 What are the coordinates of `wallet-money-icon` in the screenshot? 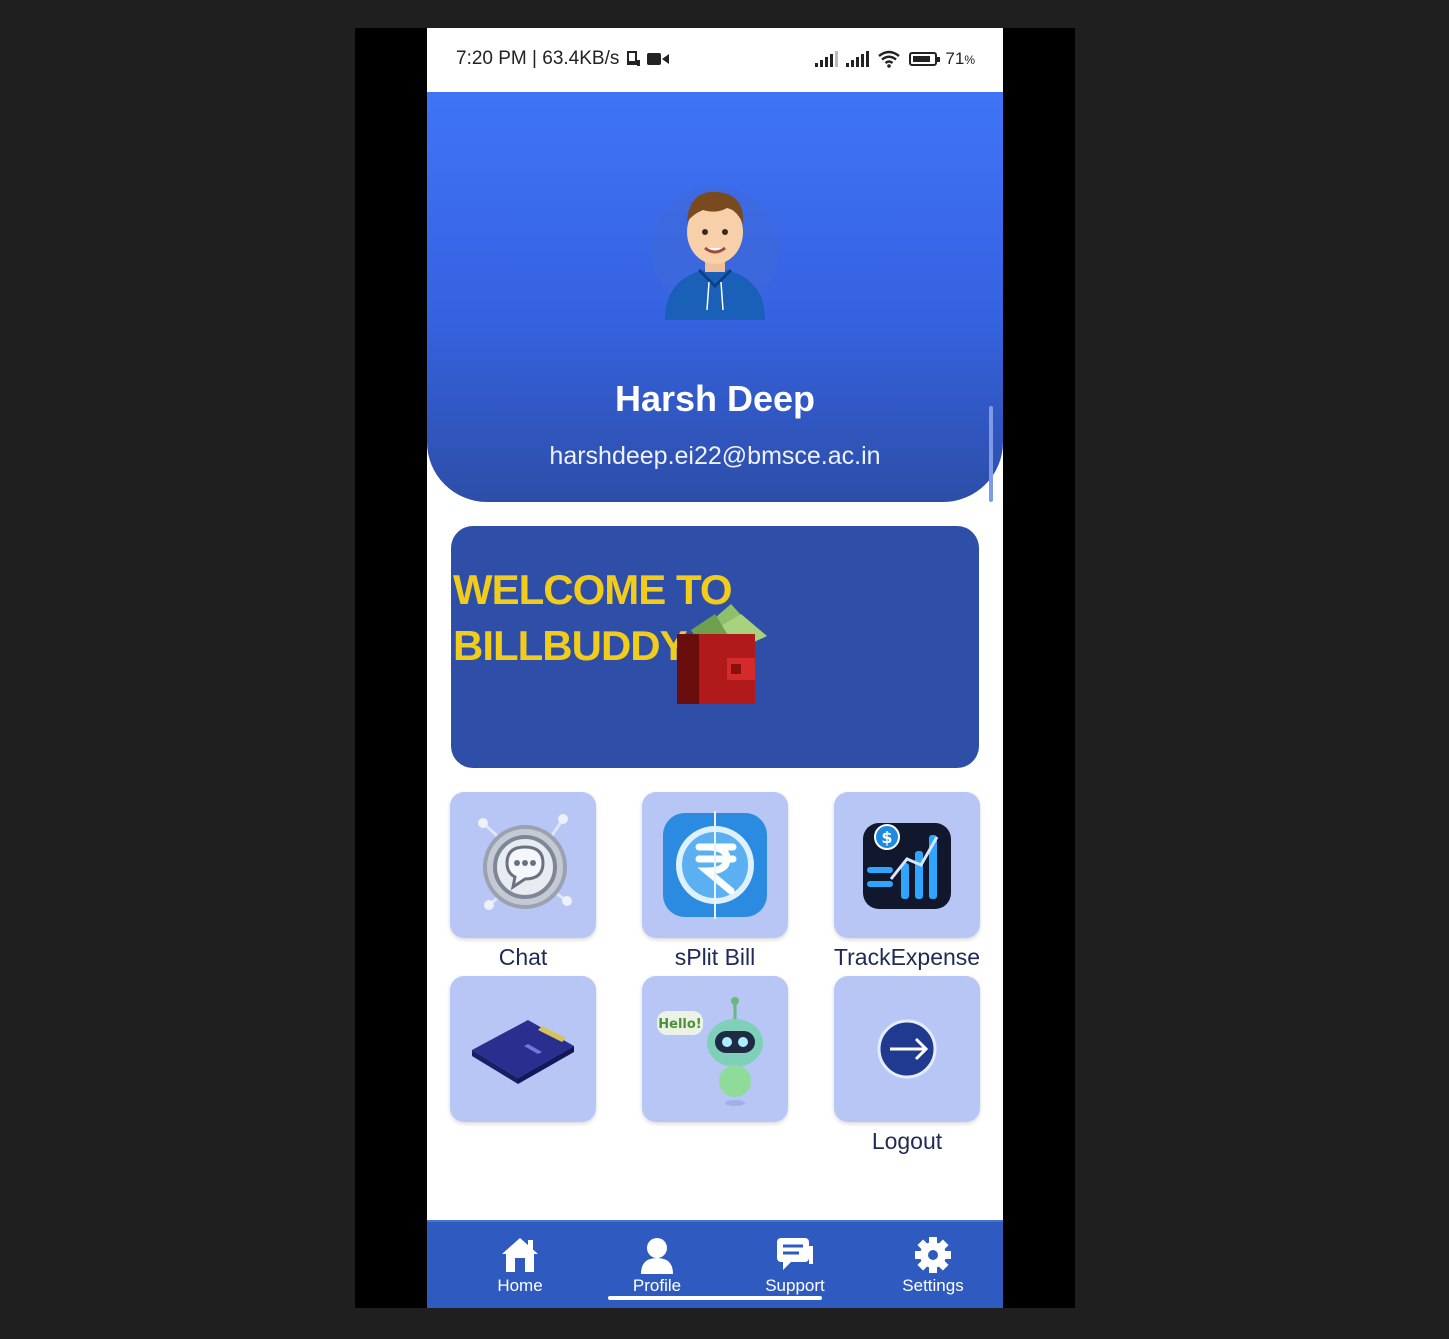 It's located at (722, 654).